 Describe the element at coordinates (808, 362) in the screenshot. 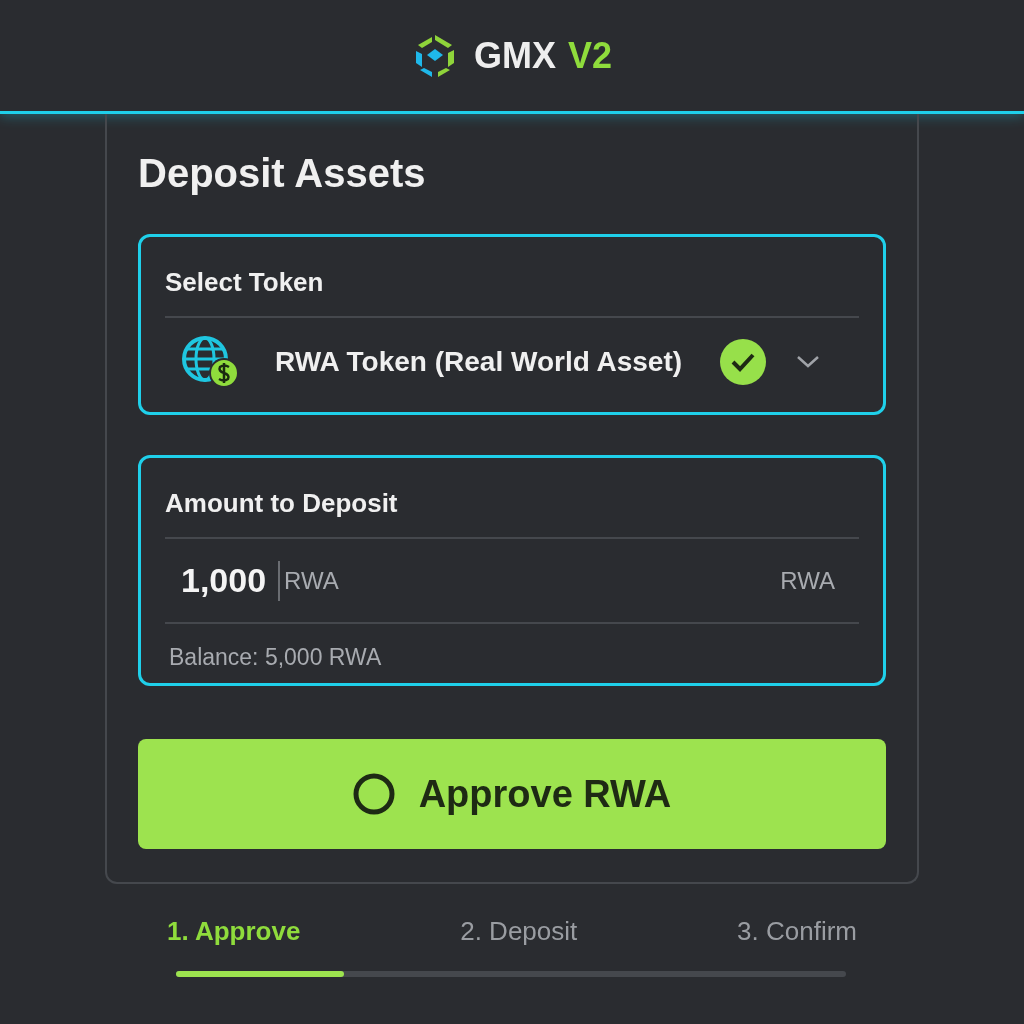

I see `chevron-down-icon` at that location.